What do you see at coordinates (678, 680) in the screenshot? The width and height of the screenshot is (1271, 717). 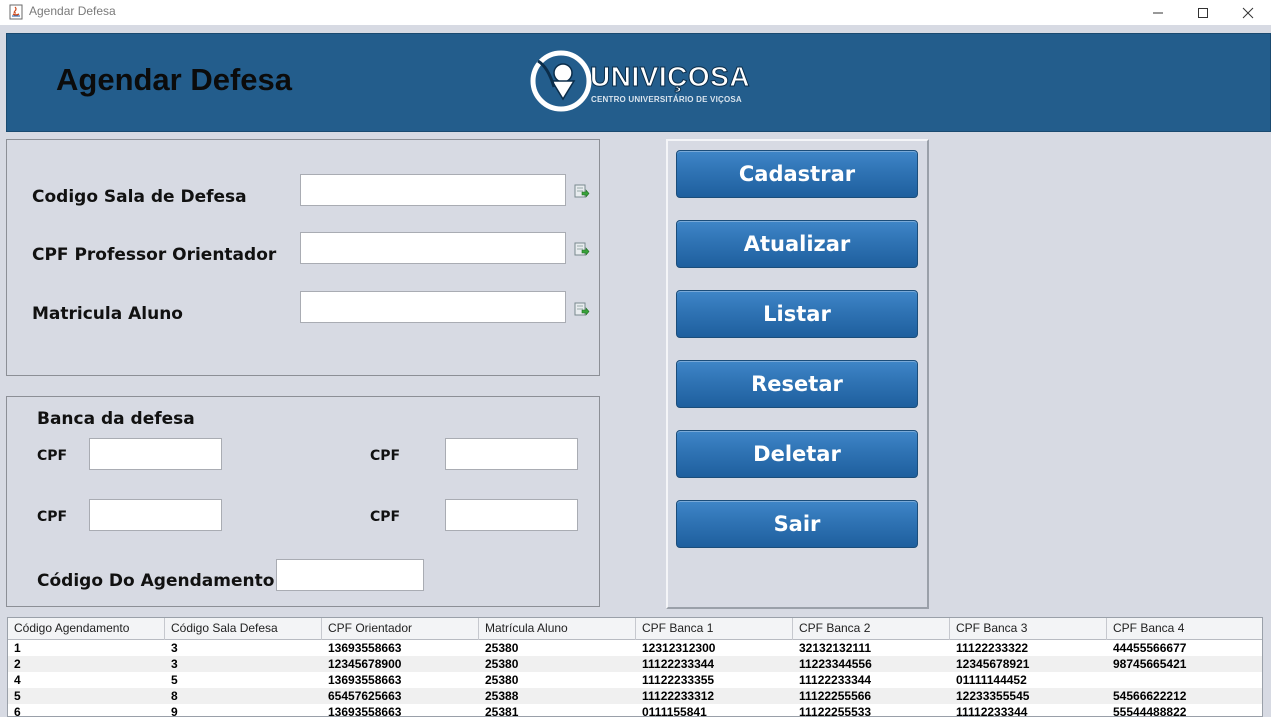 I see `table-cell: 11122233355` at bounding box center [678, 680].